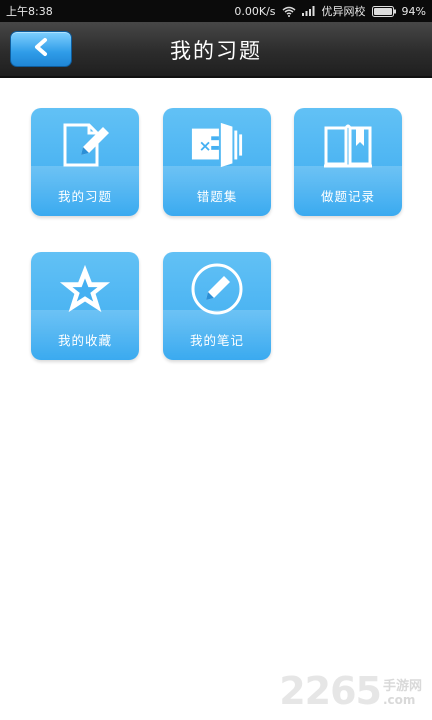 The width and height of the screenshot is (432, 720). Describe the element at coordinates (402, 686) in the screenshot. I see `watermark-text: 手游网` at that location.